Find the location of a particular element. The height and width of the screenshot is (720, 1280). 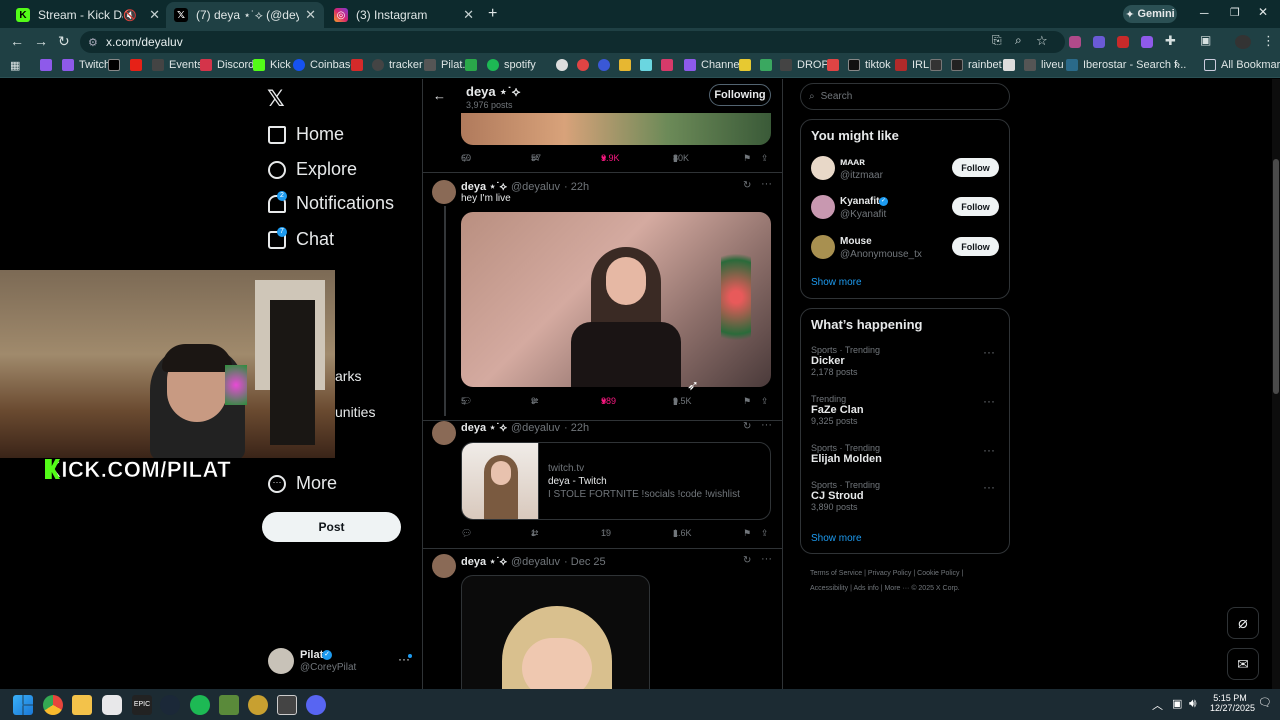

windows-start-icon is located at coordinates (23, 705).